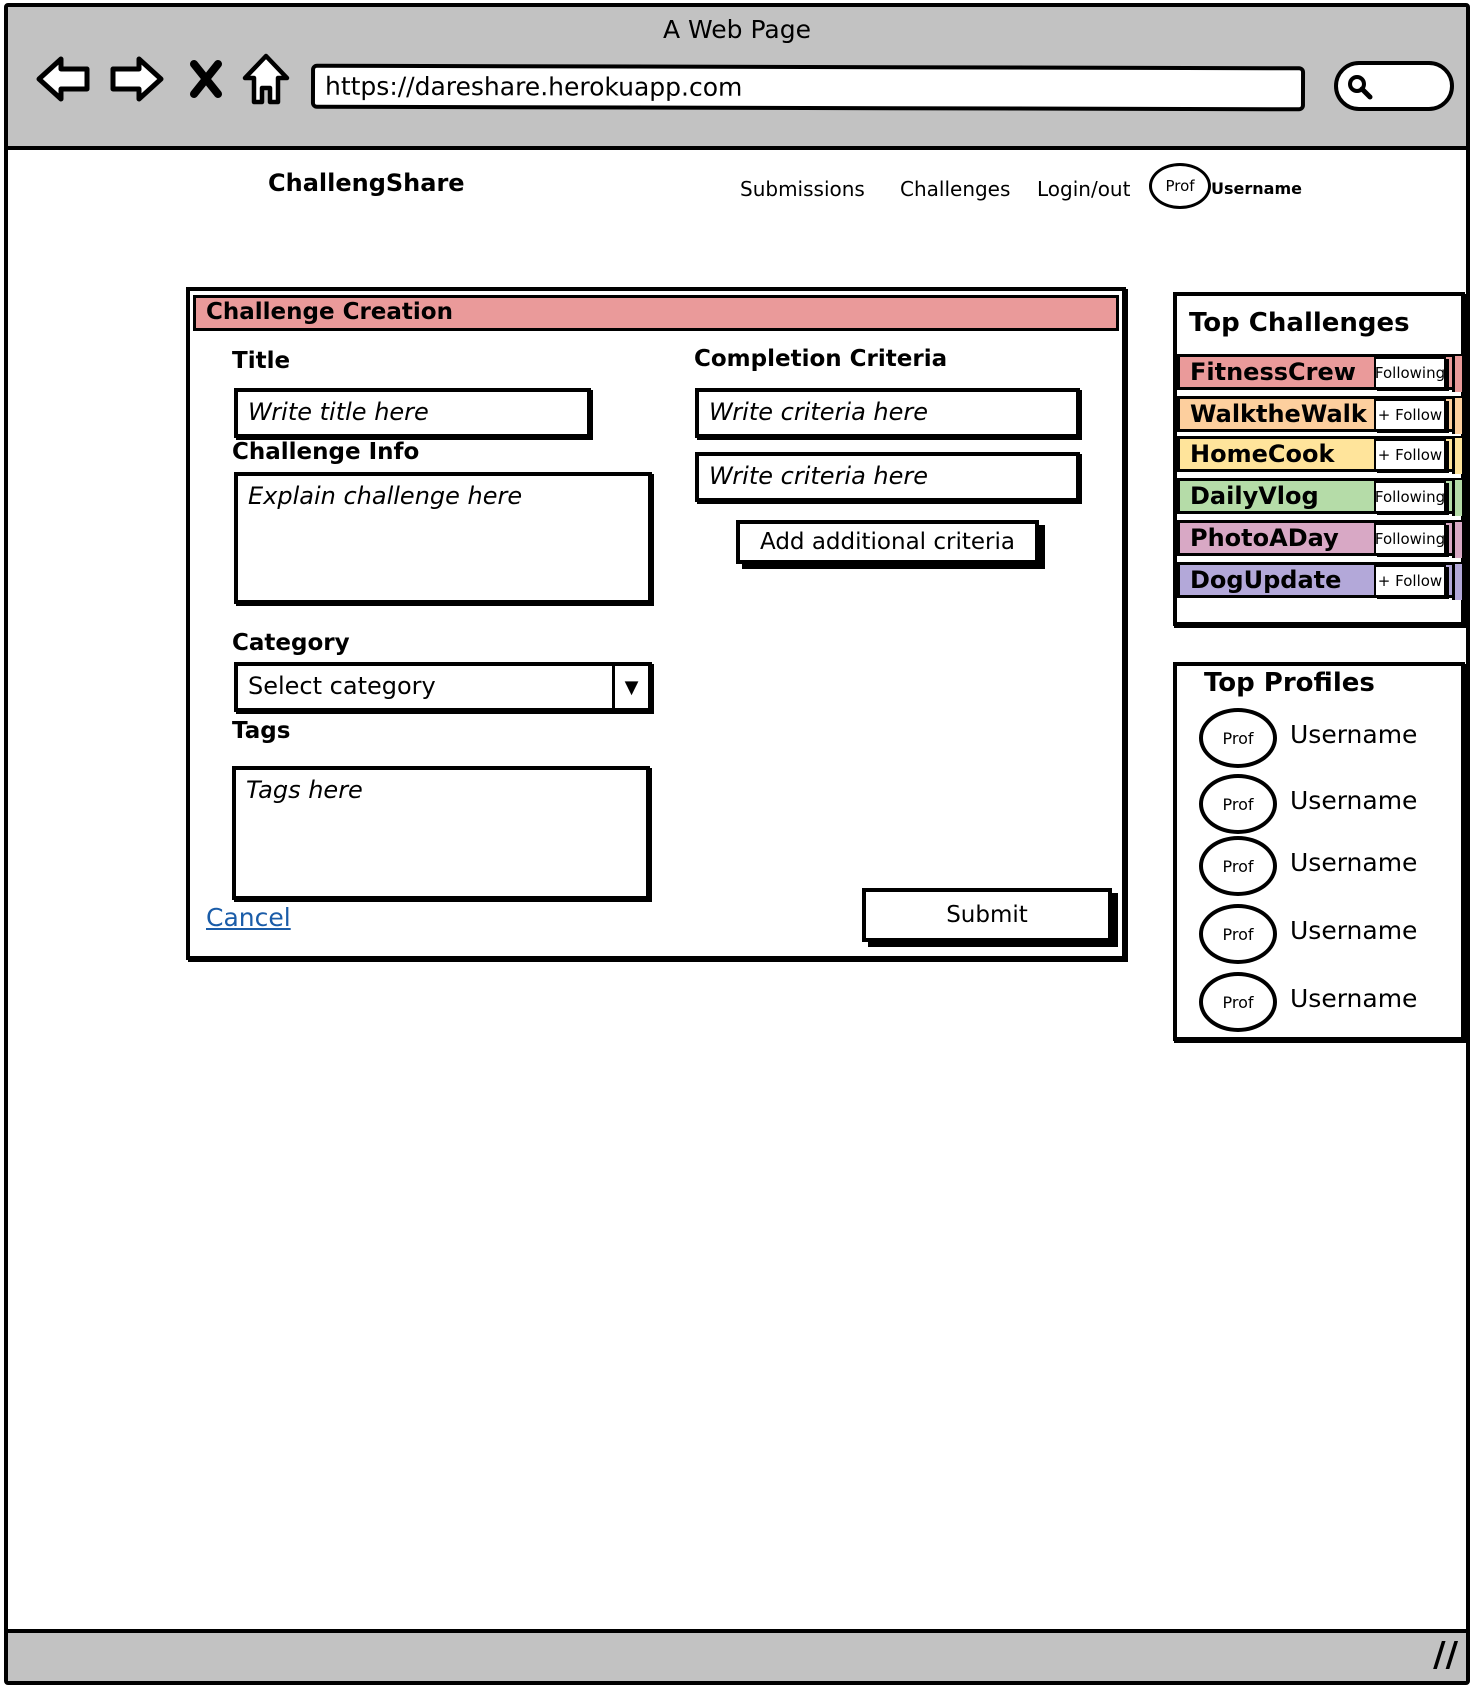 The width and height of the screenshot is (1474, 1688). What do you see at coordinates (443, 538) in the screenshot?
I see `challenge-info-textarea: Explain challenge here` at bounding box center [443, 538].